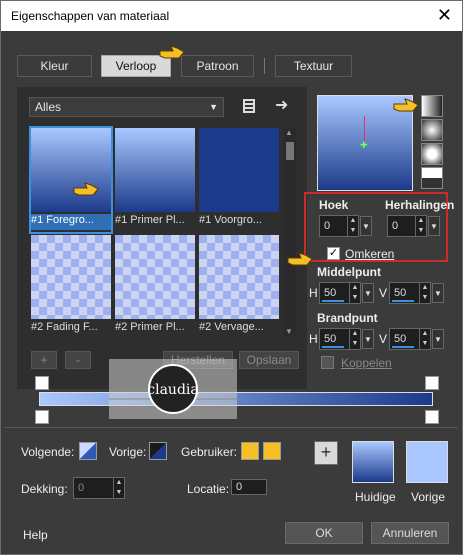 The height and width of the screenshot is (555, 463). Describe the element at coordinates (403, 301) in the screenshot. I see `midpoint-v-bar` at that location.